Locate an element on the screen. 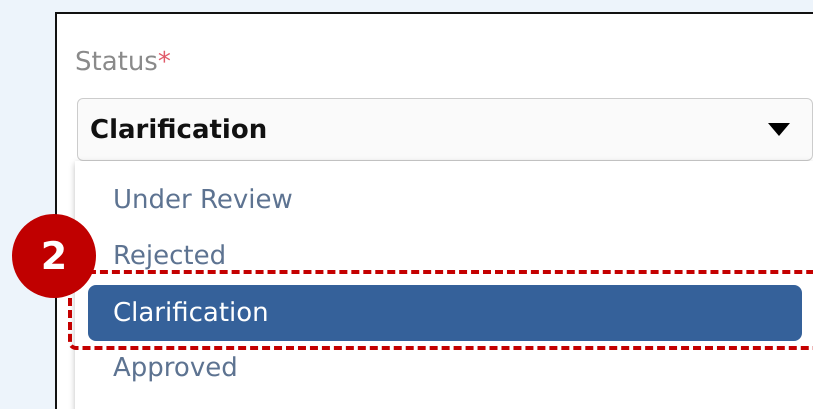 This screenshot has width=813, height=409. dropdown-option: Under Review is located at coordinates (203, 201).